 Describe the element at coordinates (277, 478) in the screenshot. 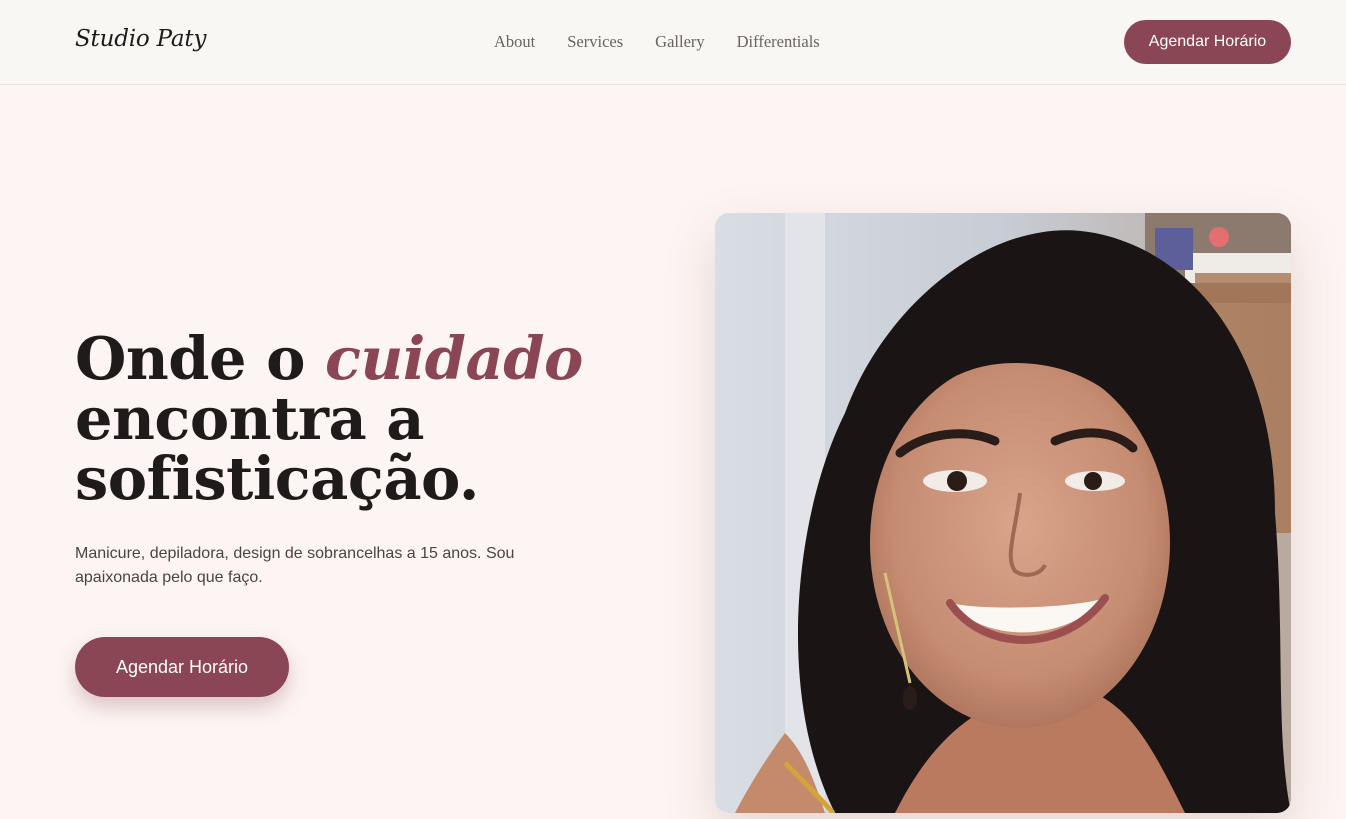

I see `hero-title-part3: sofisticação.` at that location.